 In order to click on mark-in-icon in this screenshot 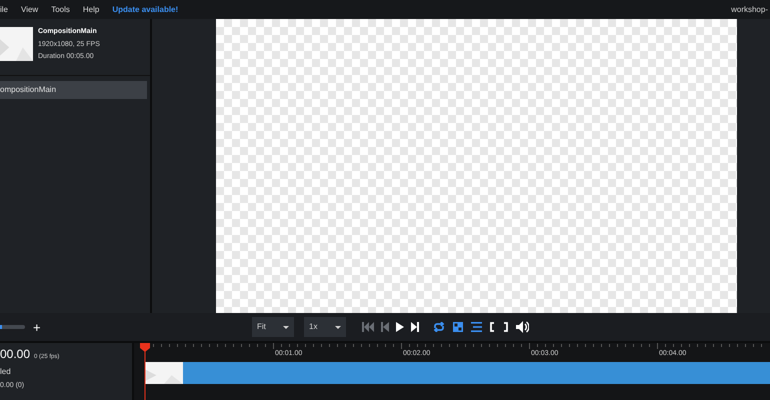, I will do `click(492, 327)`.